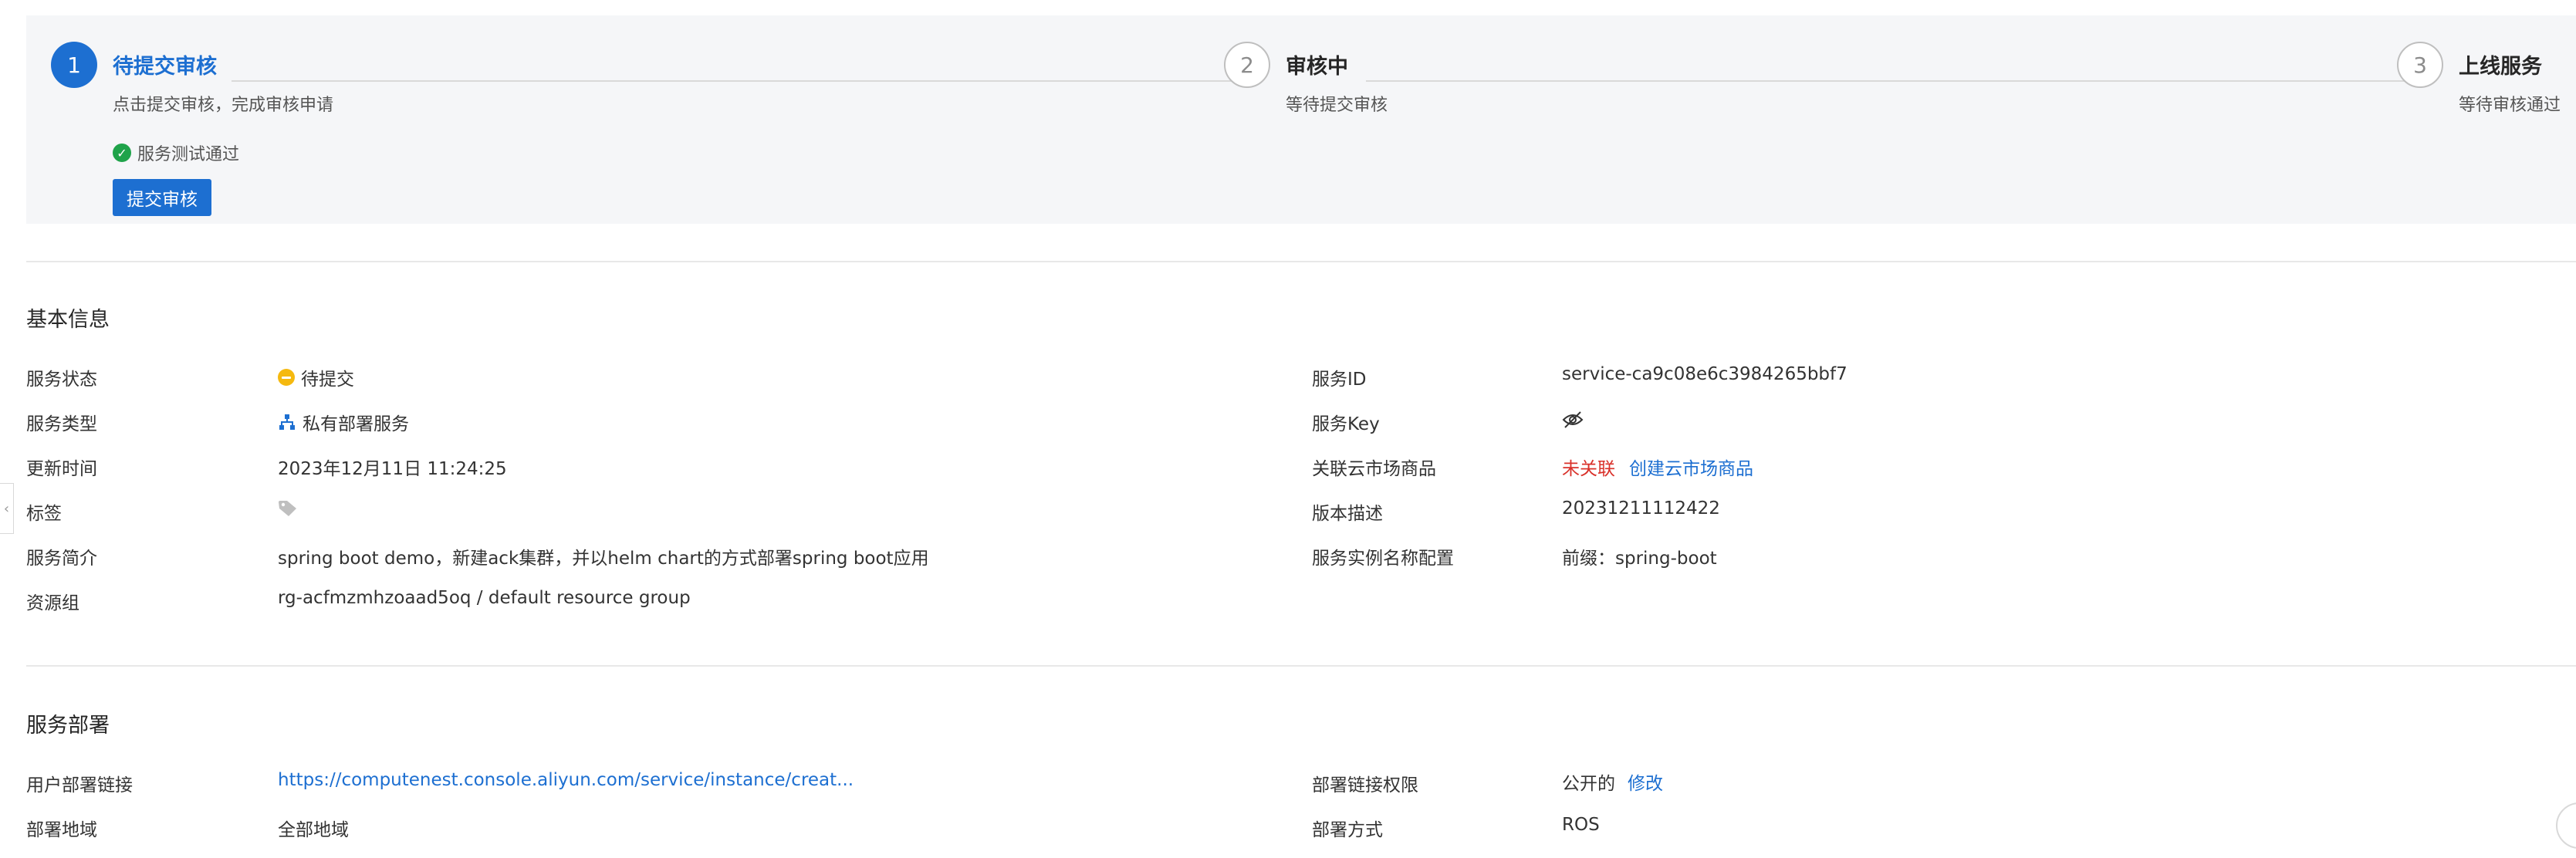 The height and width of the screenshot is (858, 2576). Describe the element at coordinates (79, 785) in the screenshot. I see `deploy-link-label: 用户部署链接` at that location.